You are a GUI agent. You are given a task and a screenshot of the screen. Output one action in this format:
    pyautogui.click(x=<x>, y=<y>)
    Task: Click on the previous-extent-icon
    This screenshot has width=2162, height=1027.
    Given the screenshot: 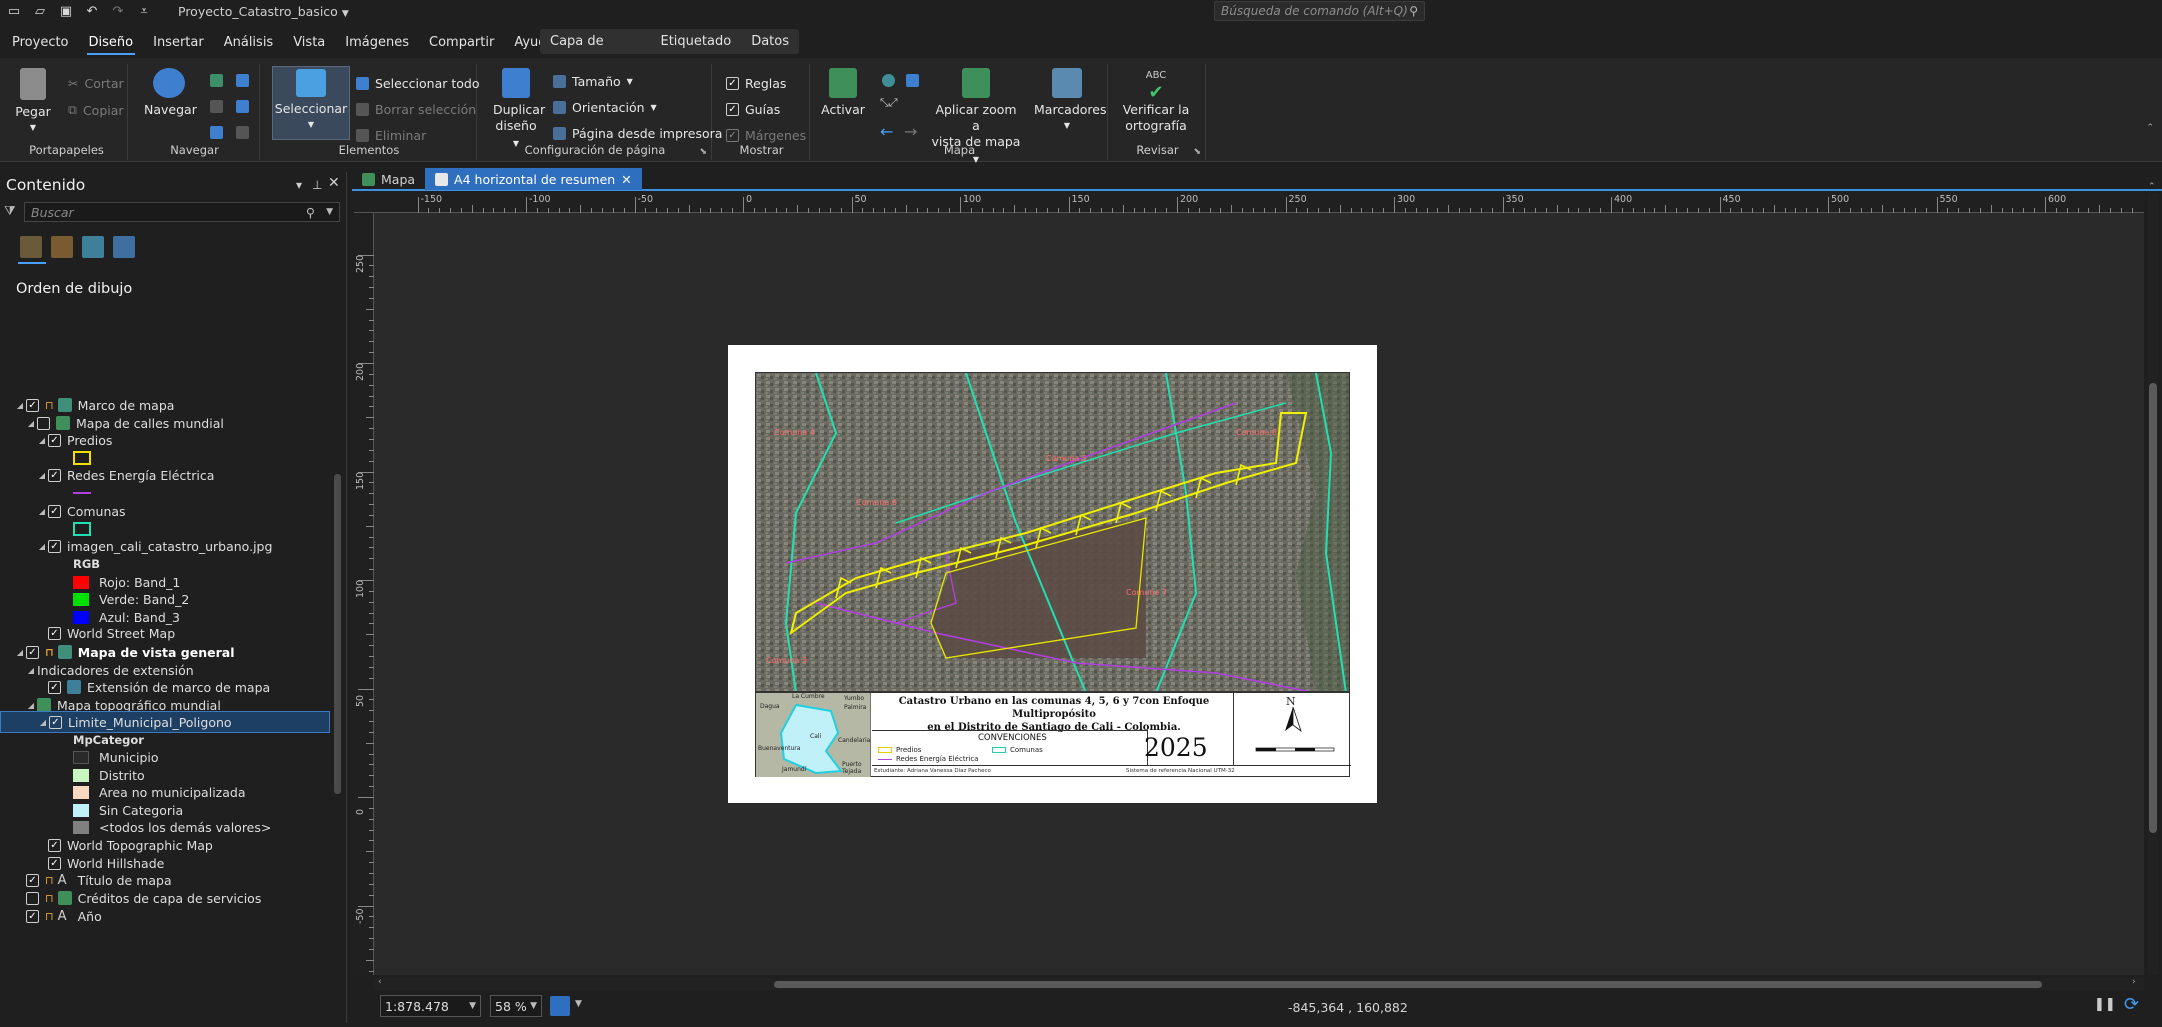 What is the action you would take?
    pyautogui.click(x=216, y=132)
    